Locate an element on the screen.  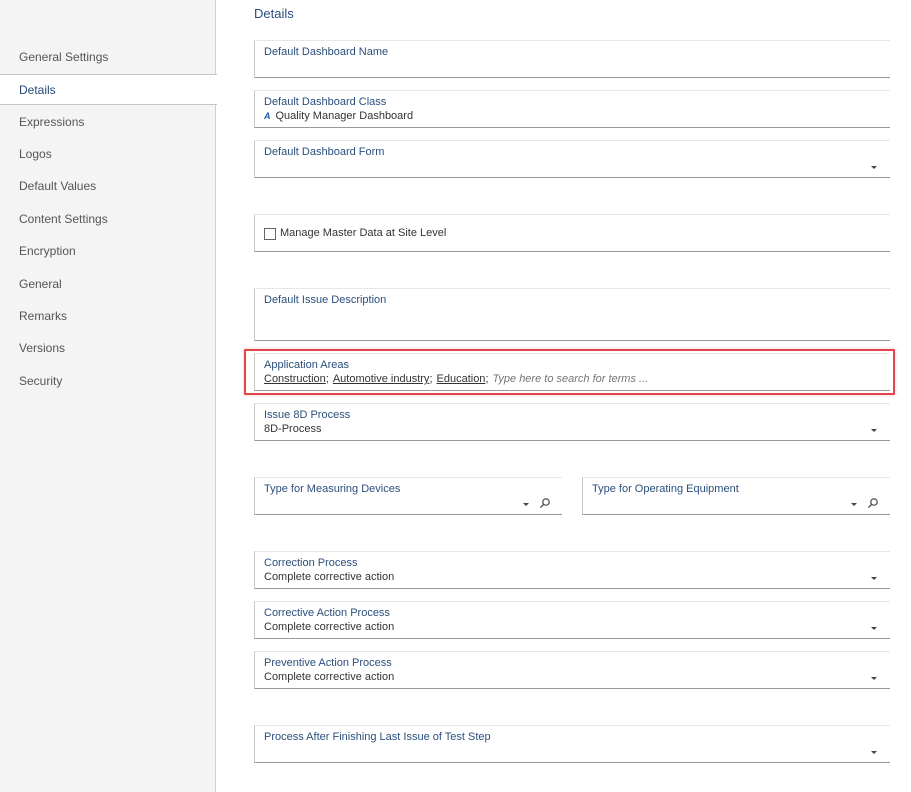
dashboard-form-label: Default Dashboard Form is located at coordinates (324, 152).